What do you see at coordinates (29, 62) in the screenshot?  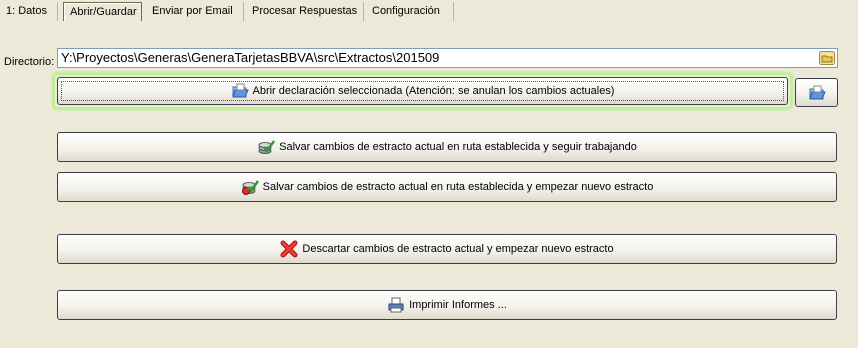 I see `directory-label: Directorio:` at bounding box center [29, 62].